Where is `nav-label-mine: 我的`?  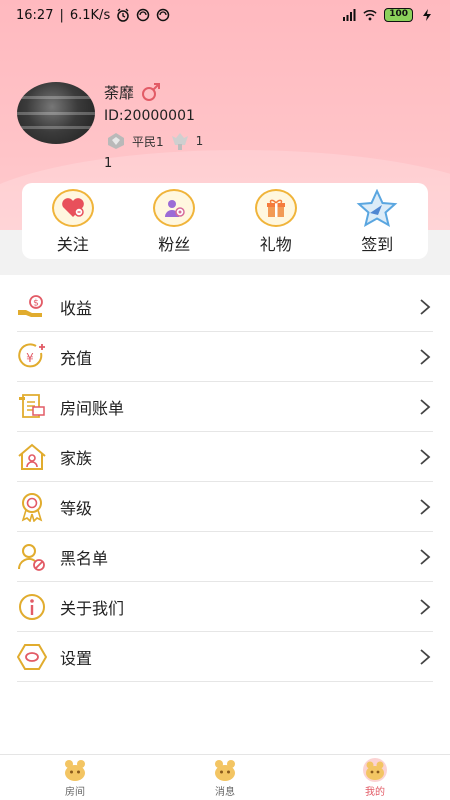
nav-label-mine: 我的 is located at coordinates (375, 792).